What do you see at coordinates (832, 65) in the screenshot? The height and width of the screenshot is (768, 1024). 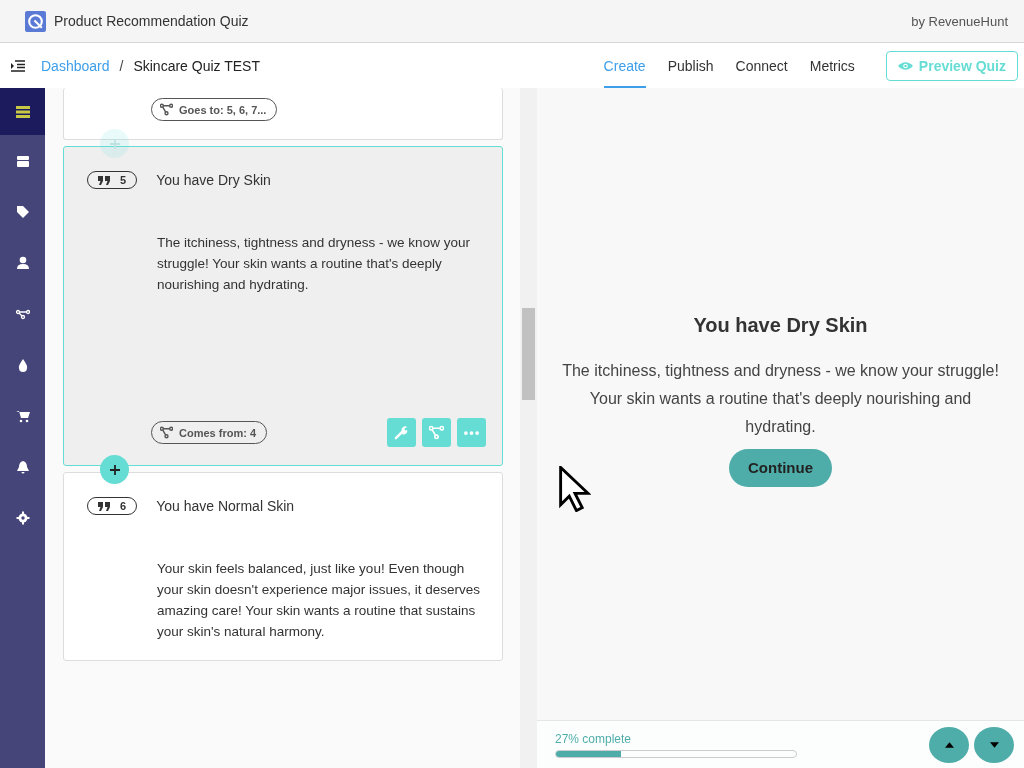 I see `nav-tab: Metrics` at bounding box center [832, 65].